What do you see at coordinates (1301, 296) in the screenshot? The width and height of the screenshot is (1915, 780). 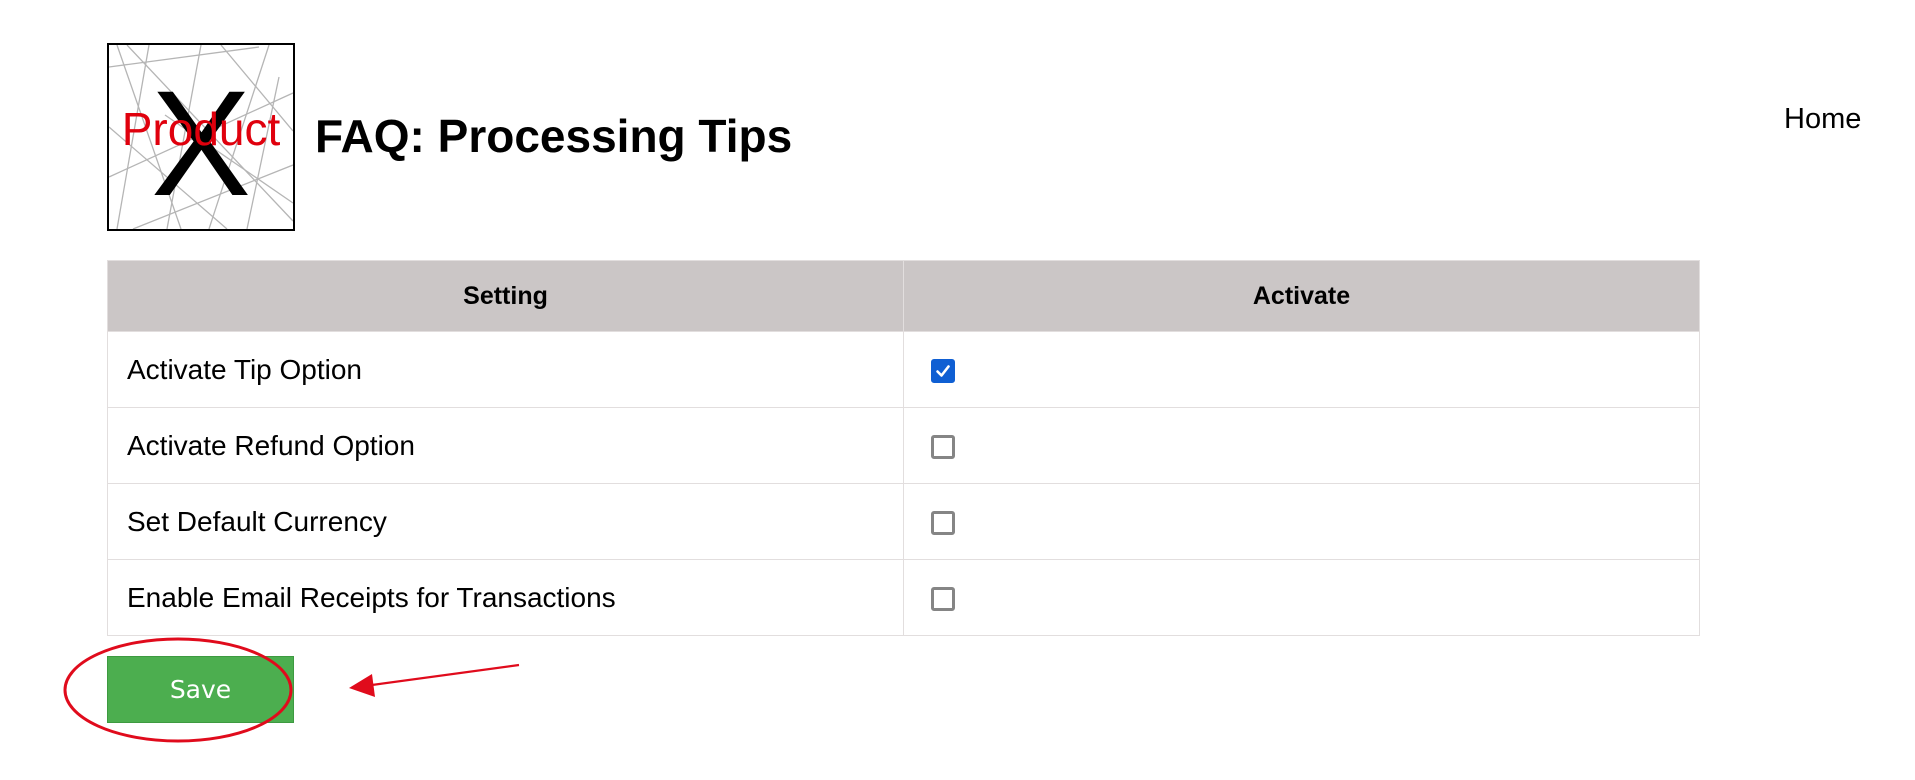 I see `column-header-activate: Activate` at bounding box center [1301, 296].